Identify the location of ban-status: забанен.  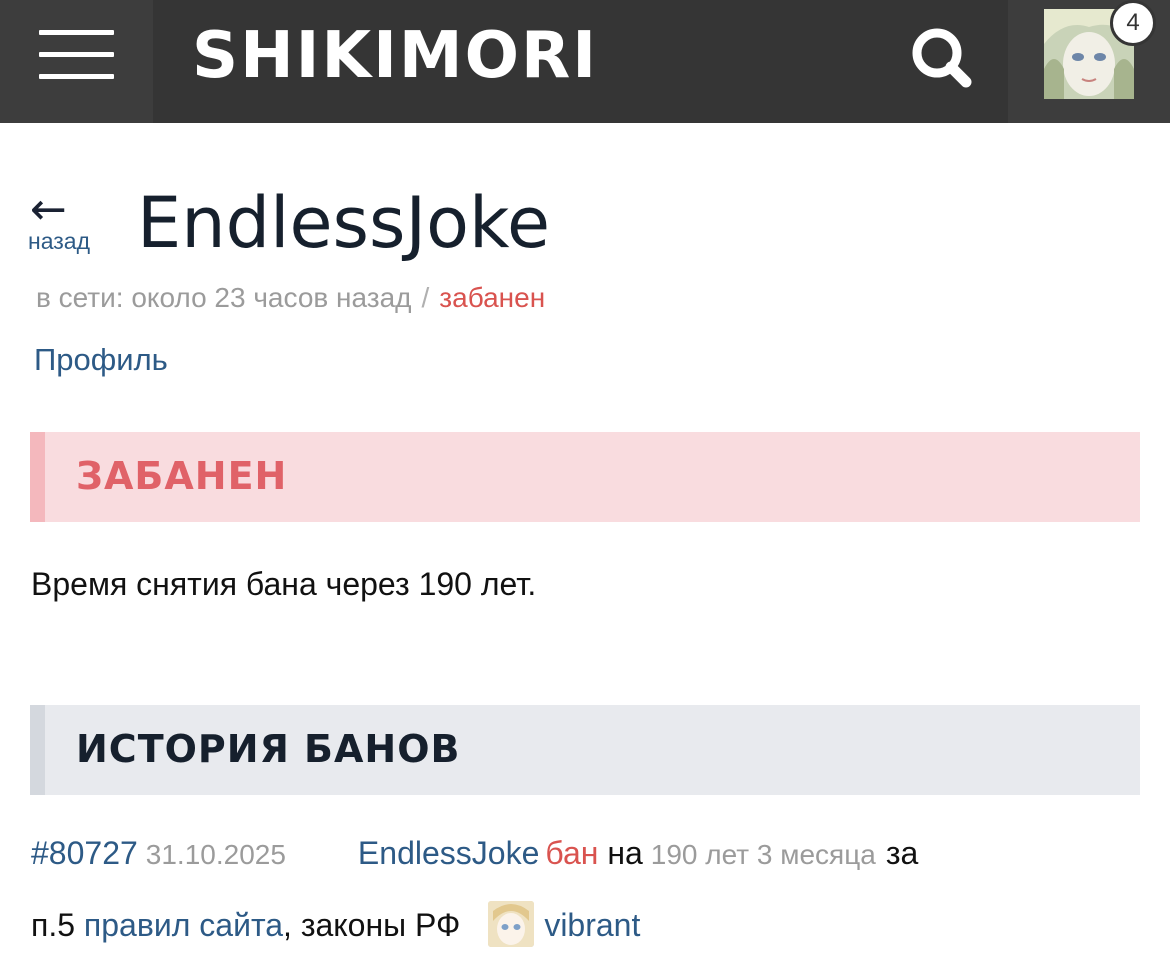
(492, 297).